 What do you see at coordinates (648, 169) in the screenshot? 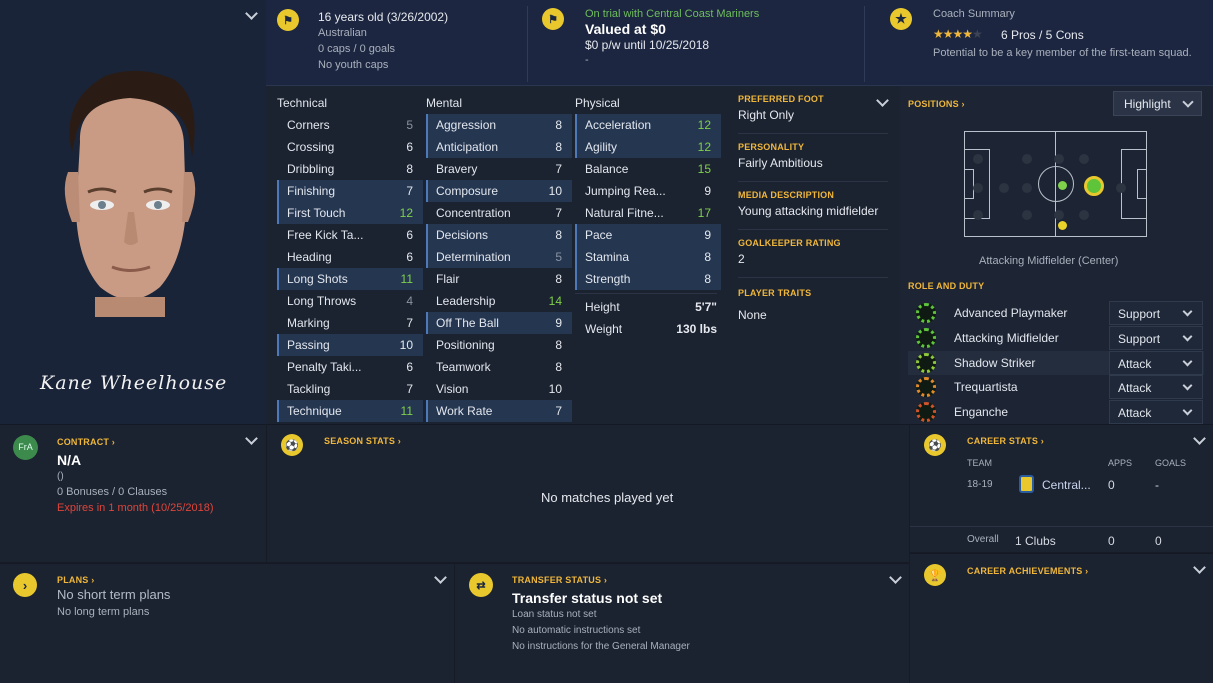
I see `attribute-row: Balance 15` at bounding box center [648, 169].